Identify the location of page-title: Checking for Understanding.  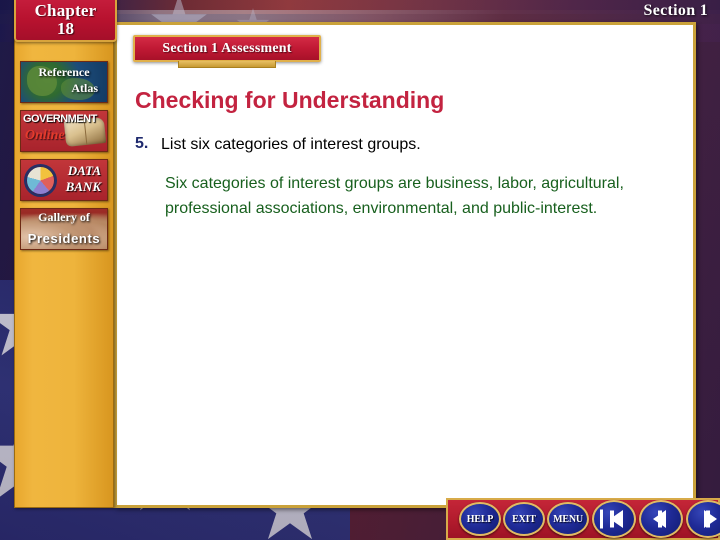
(290, 100).